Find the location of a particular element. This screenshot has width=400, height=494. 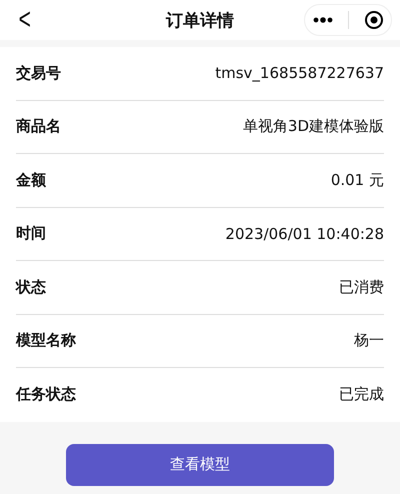

field-label: 模型名称 is located at coordinates (46, 340).